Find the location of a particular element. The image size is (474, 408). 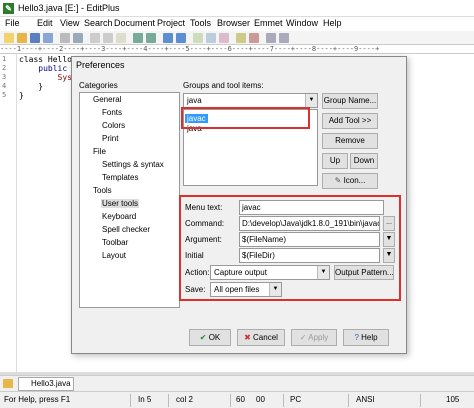

undo-icon is located at coordinates (168, 38).